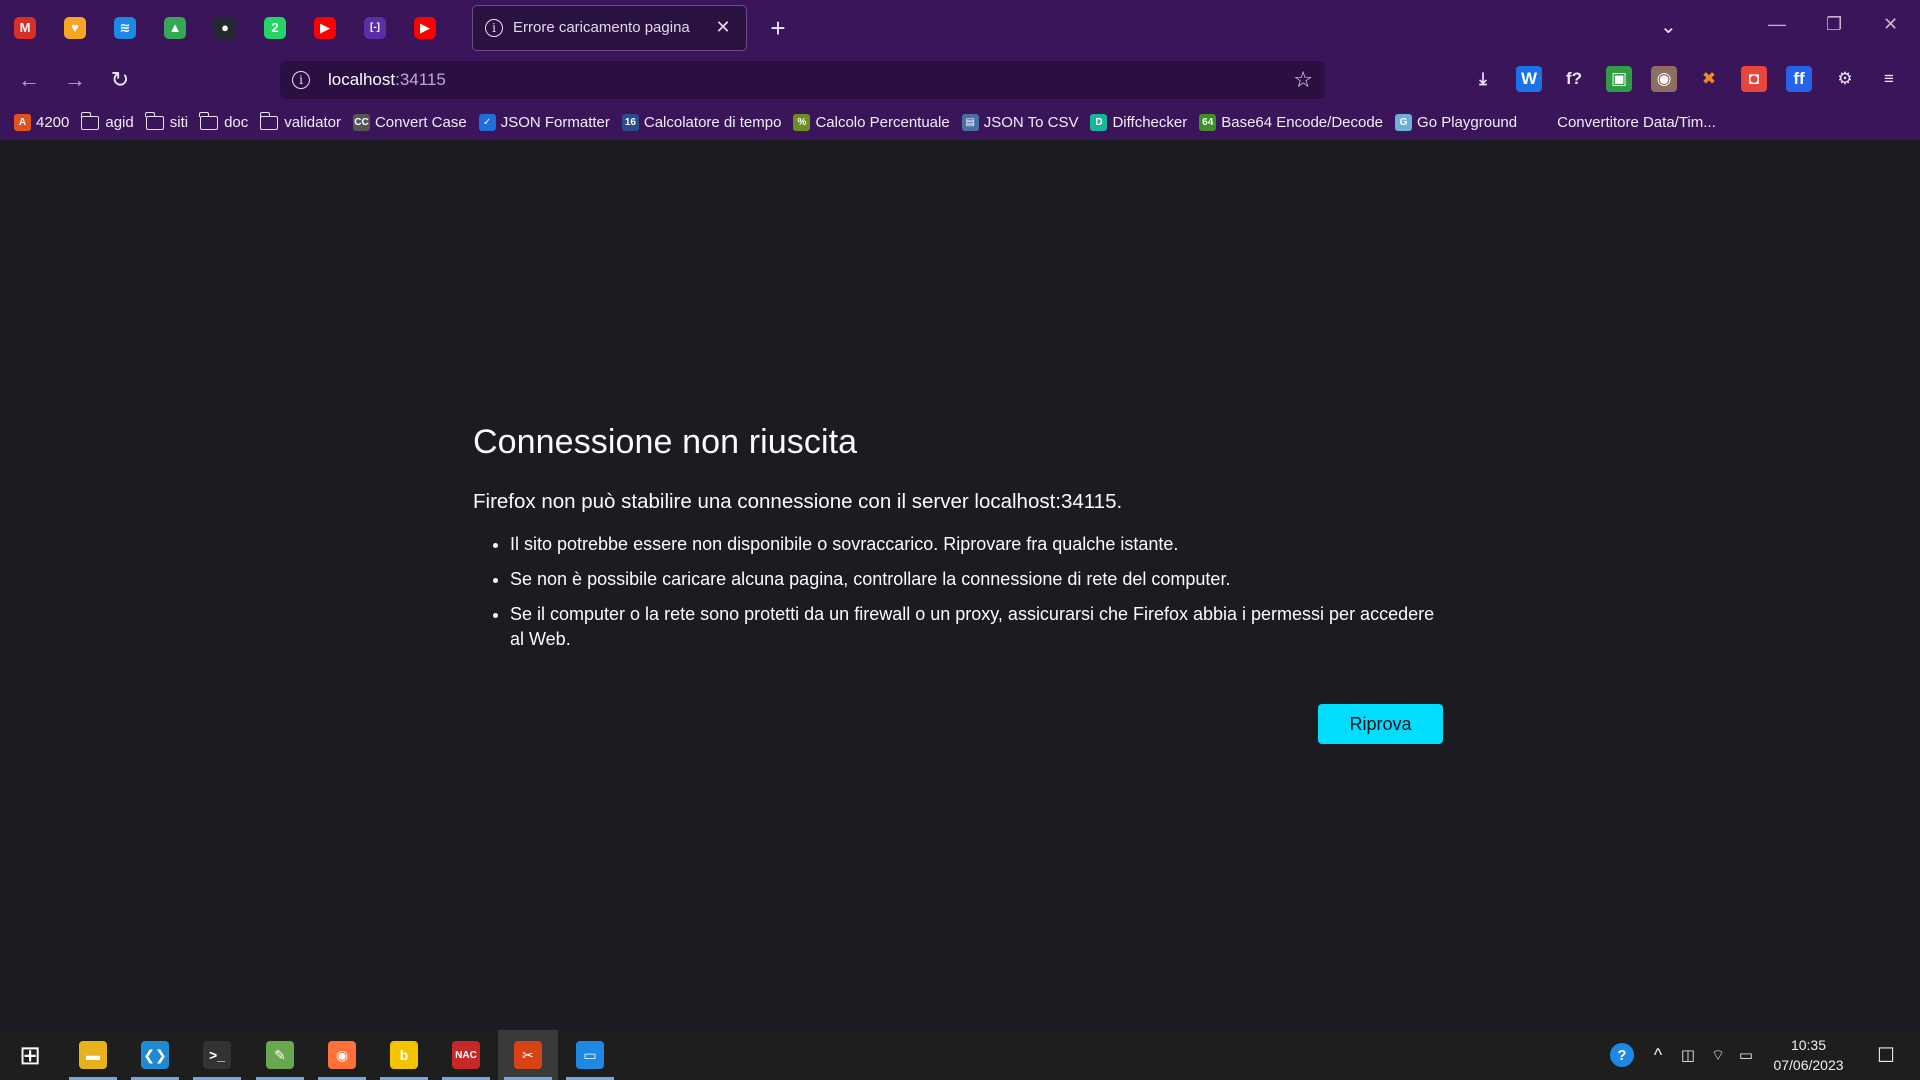 The height and width of the screenshot is (1080, 1920). What do you see at coordinates (802, 80) in the screenshot?
I see `url-bar: i localhost:34115 ☆` at bounding box center [802, 80].